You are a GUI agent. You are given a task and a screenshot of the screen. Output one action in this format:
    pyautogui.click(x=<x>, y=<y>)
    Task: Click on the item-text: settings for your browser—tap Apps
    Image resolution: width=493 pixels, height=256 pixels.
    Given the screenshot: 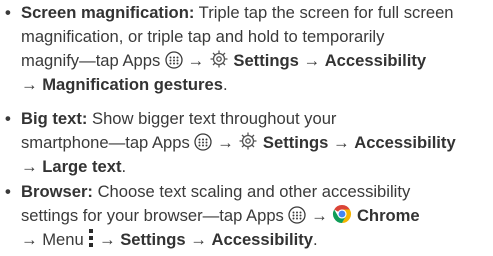 What is the action you would take?
    pyautogui.click(x=152, y=215)
    